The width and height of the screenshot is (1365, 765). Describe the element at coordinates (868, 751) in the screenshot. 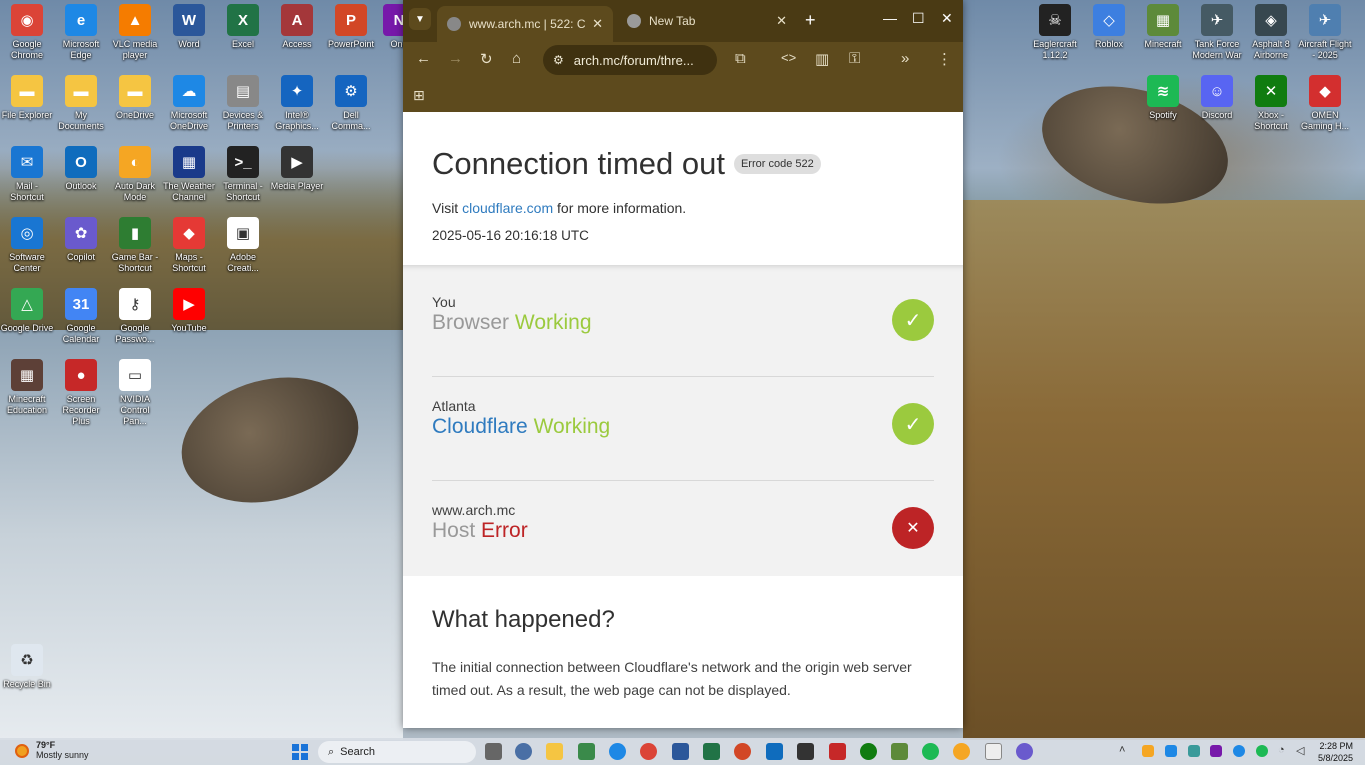

I see `xbox-icon` at that location.